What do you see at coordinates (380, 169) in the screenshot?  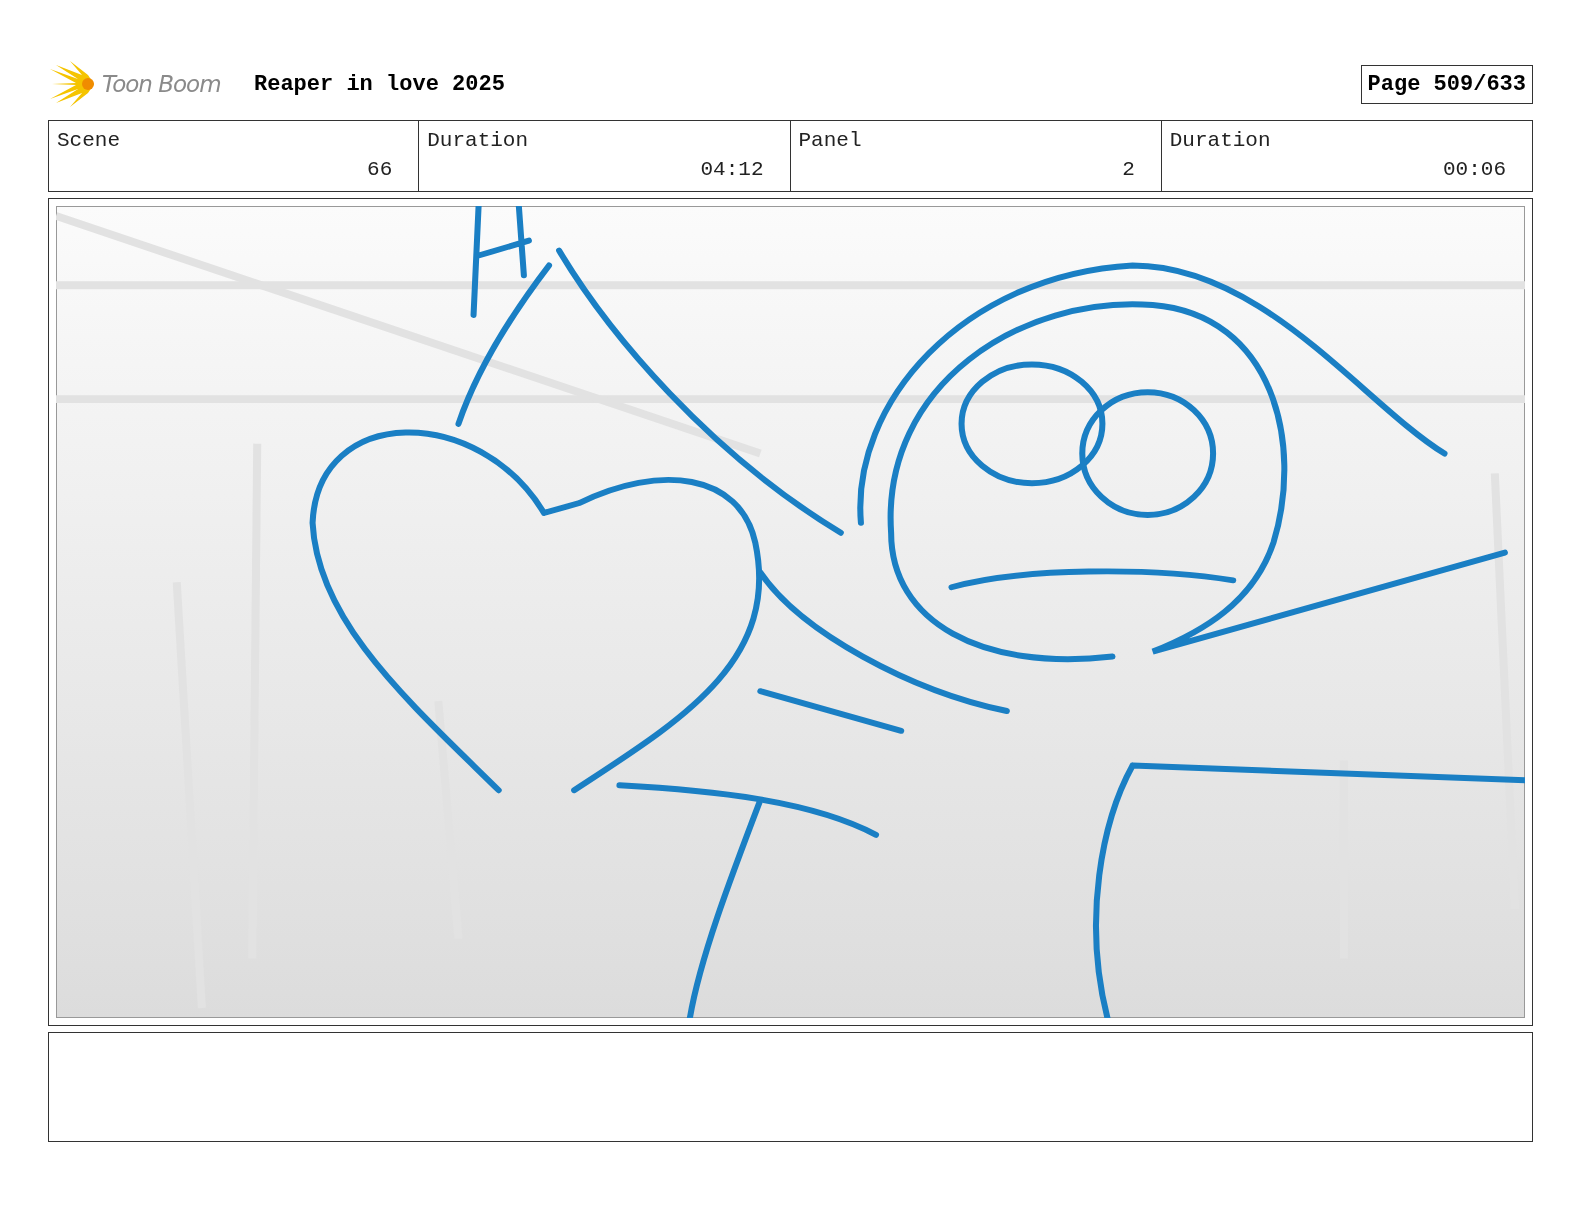 I see `field-value: 66` at bounding box center [380, 169].